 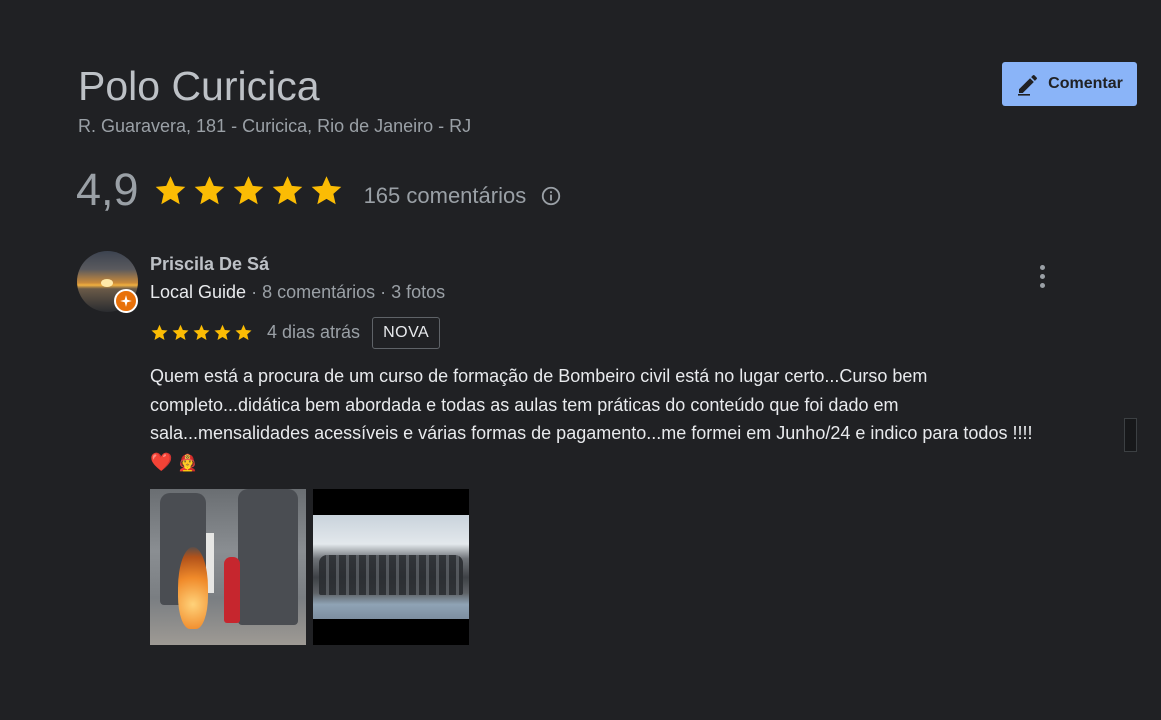 I want to click on rating-value: 4,9, so click(x=107, y=189).